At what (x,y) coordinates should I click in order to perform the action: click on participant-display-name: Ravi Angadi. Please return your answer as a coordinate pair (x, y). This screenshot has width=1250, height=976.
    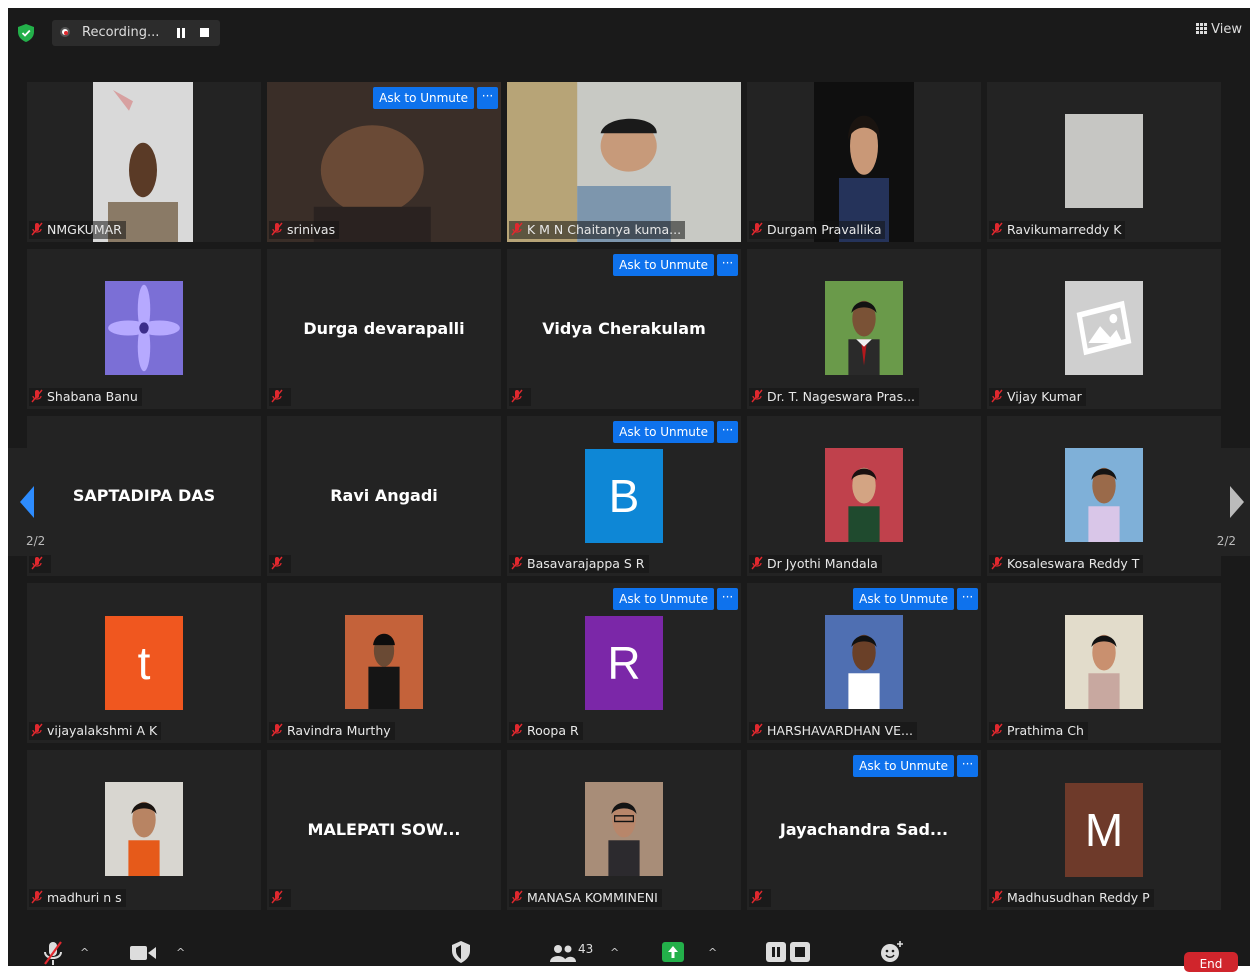
    Looking at the image, I should click on (384, 495).